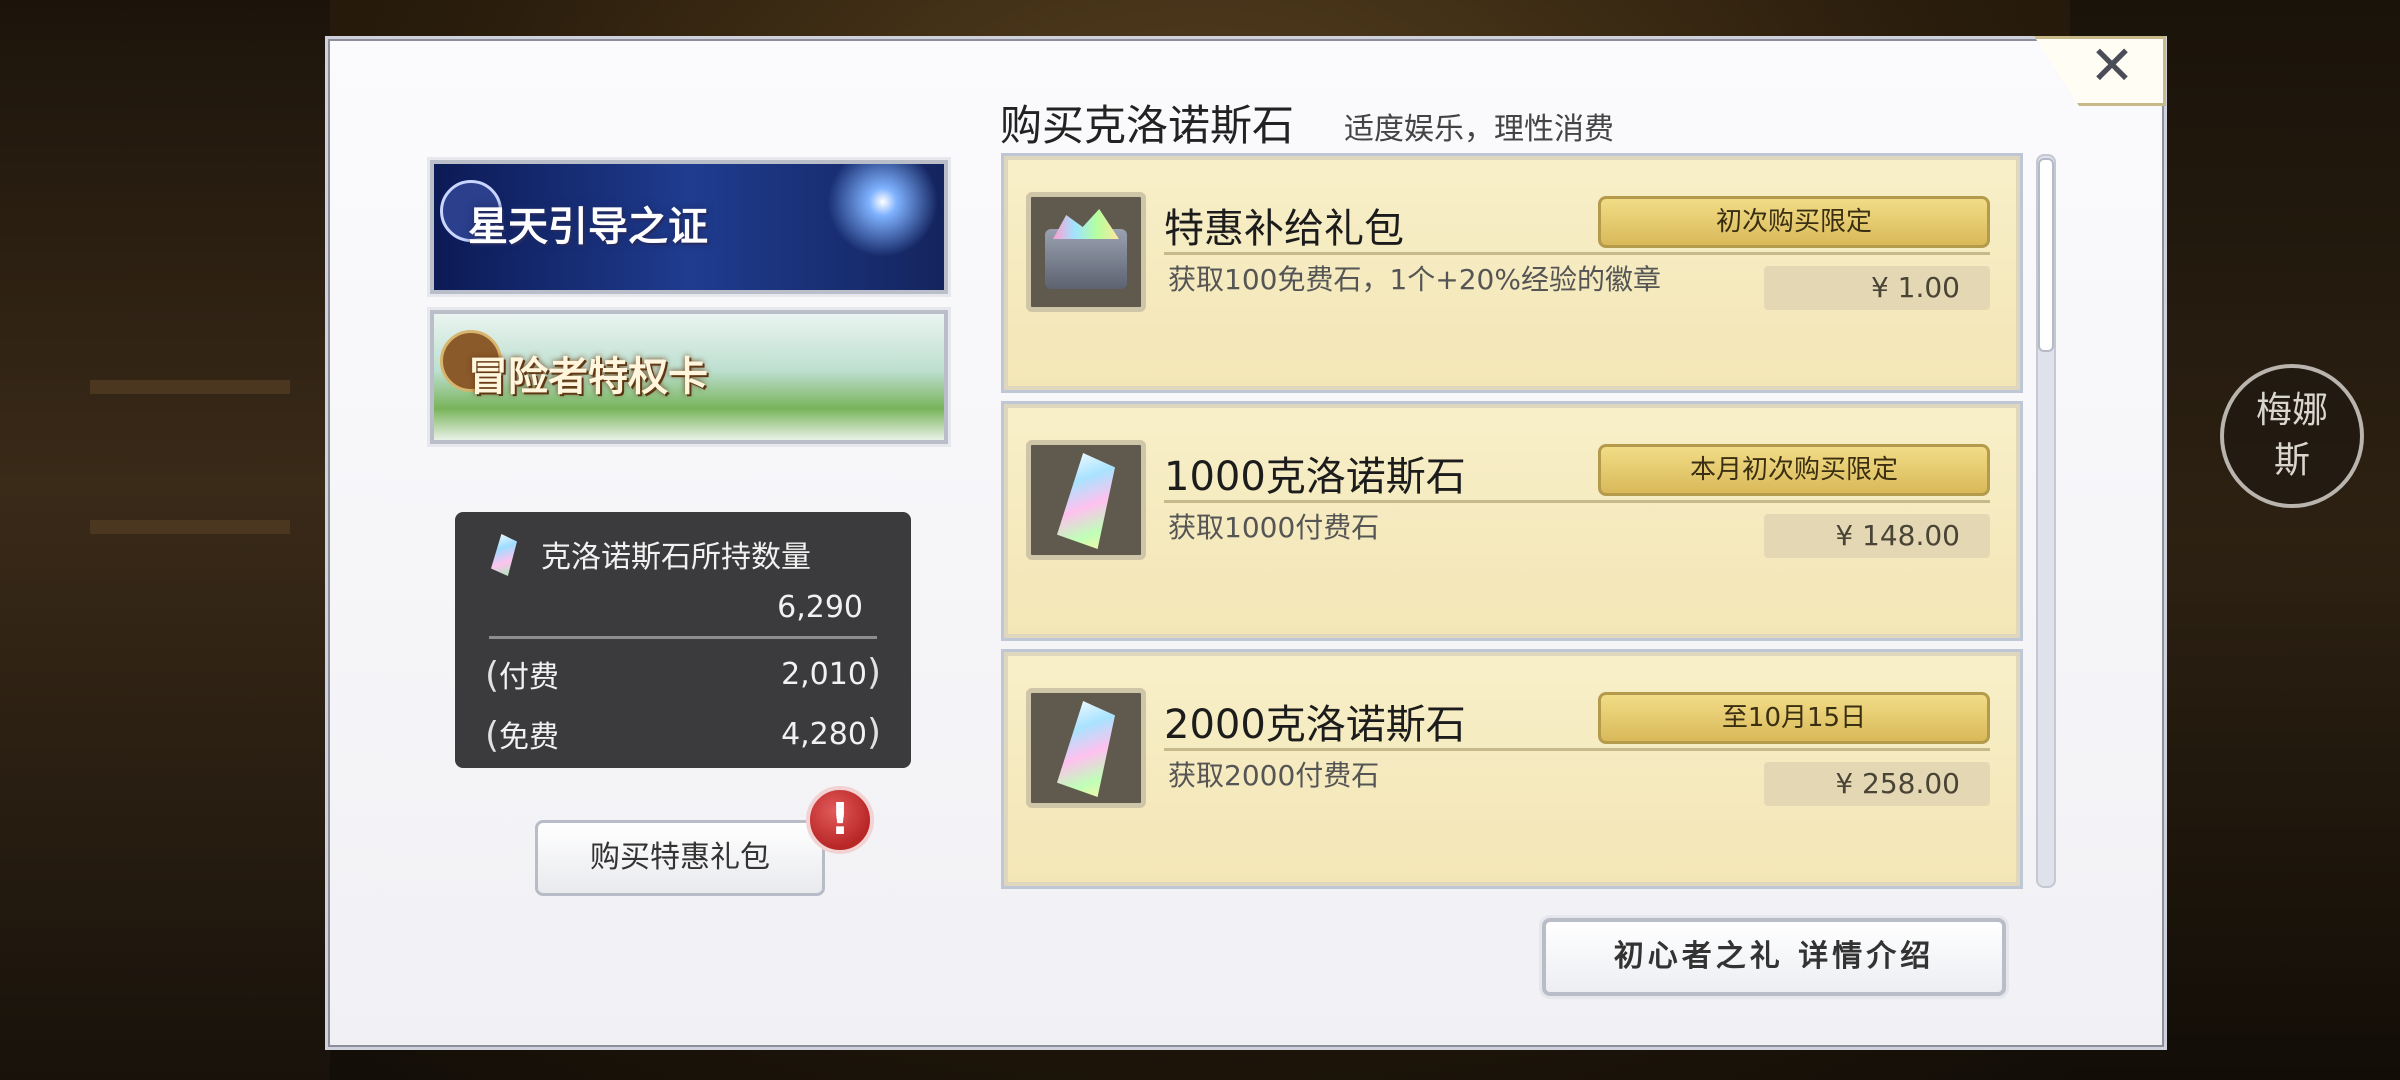 Image resolution: width=2400 pixels, height=1080 pixels. I want to click on stone-total: 6,290, so click(820, 607).